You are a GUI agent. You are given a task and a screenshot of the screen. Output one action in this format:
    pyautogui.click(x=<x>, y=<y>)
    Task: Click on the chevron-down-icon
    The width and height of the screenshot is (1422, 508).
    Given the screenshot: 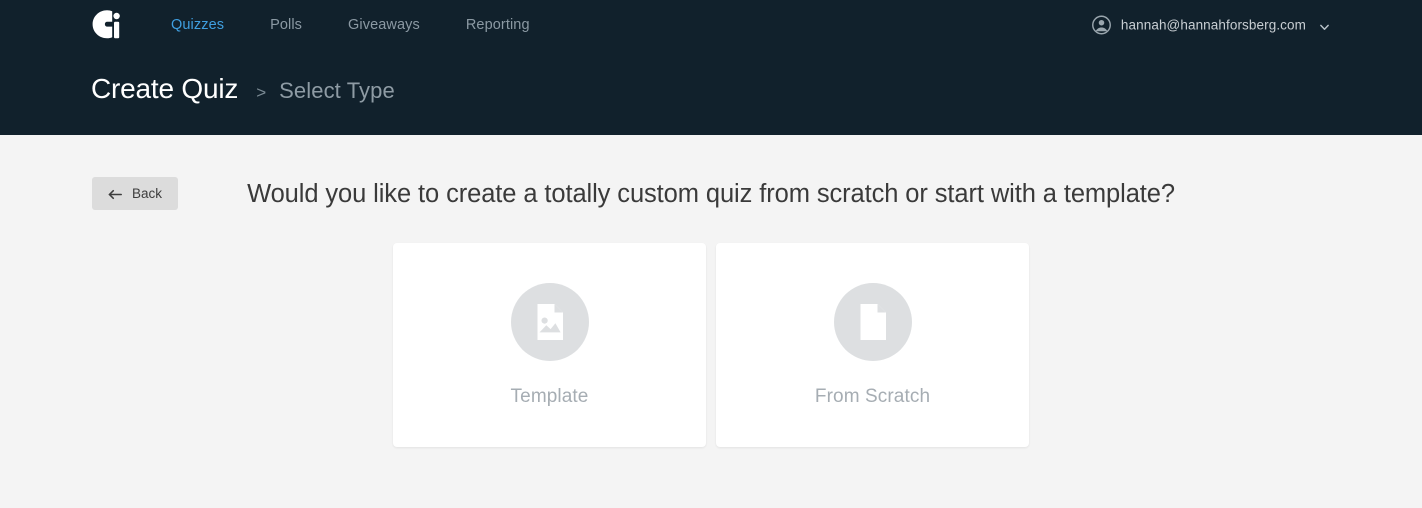 What is the action you would take?
    pyautogui.click(x=1324, y=25)
    